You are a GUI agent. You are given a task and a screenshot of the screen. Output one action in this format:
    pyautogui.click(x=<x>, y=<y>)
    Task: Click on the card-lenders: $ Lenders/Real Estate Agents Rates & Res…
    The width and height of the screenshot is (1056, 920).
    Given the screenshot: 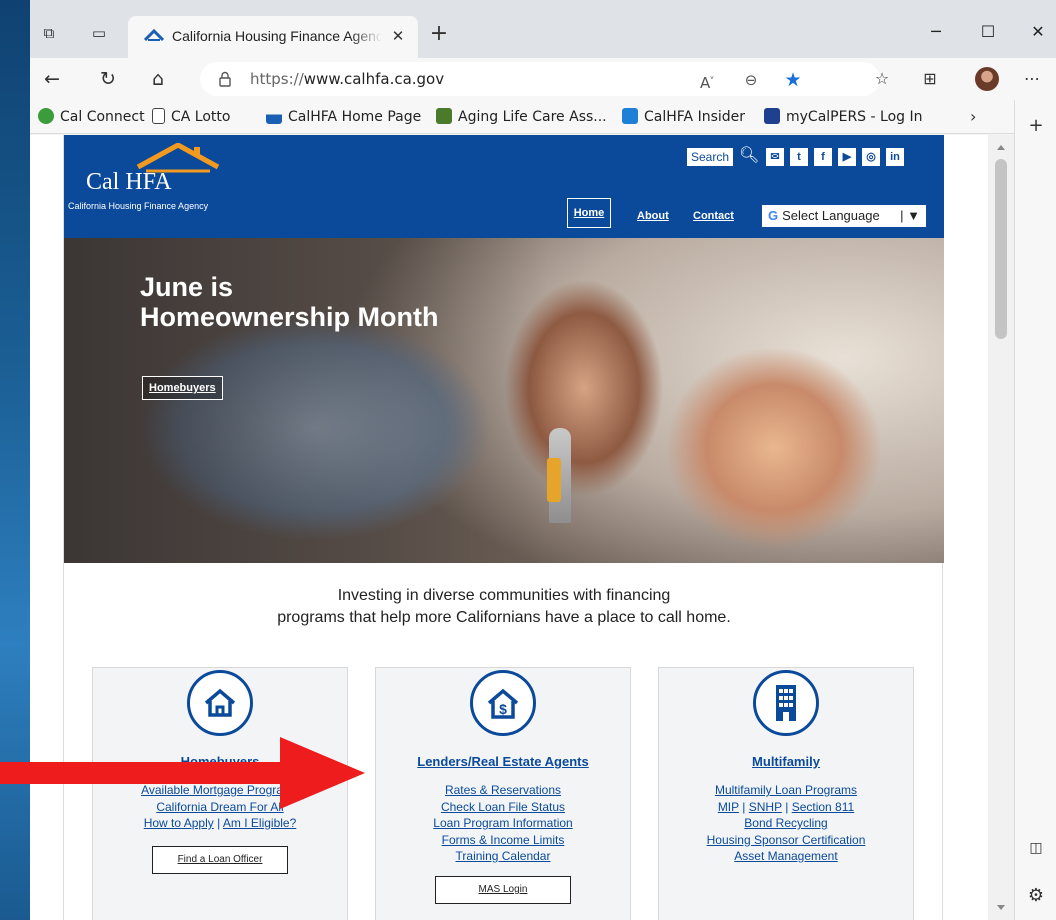 What is the action you would take?
    pyautogui.click(x=503, y=793)
    